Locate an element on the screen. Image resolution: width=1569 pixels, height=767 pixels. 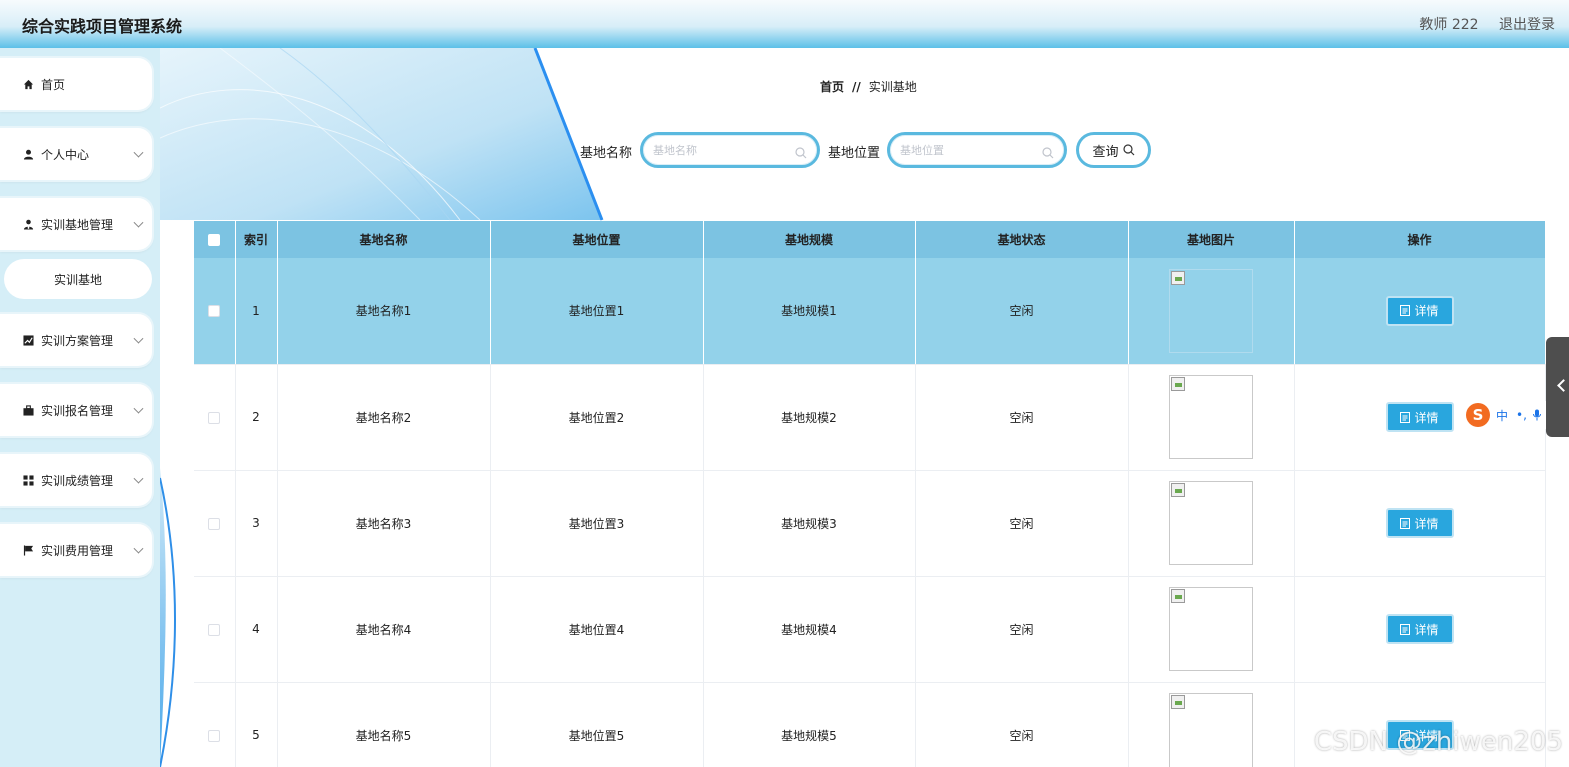
table-row: 3 基地名称3 基地位置3 基地规模3 空闲 详情 is located at coordinates (870, 523).